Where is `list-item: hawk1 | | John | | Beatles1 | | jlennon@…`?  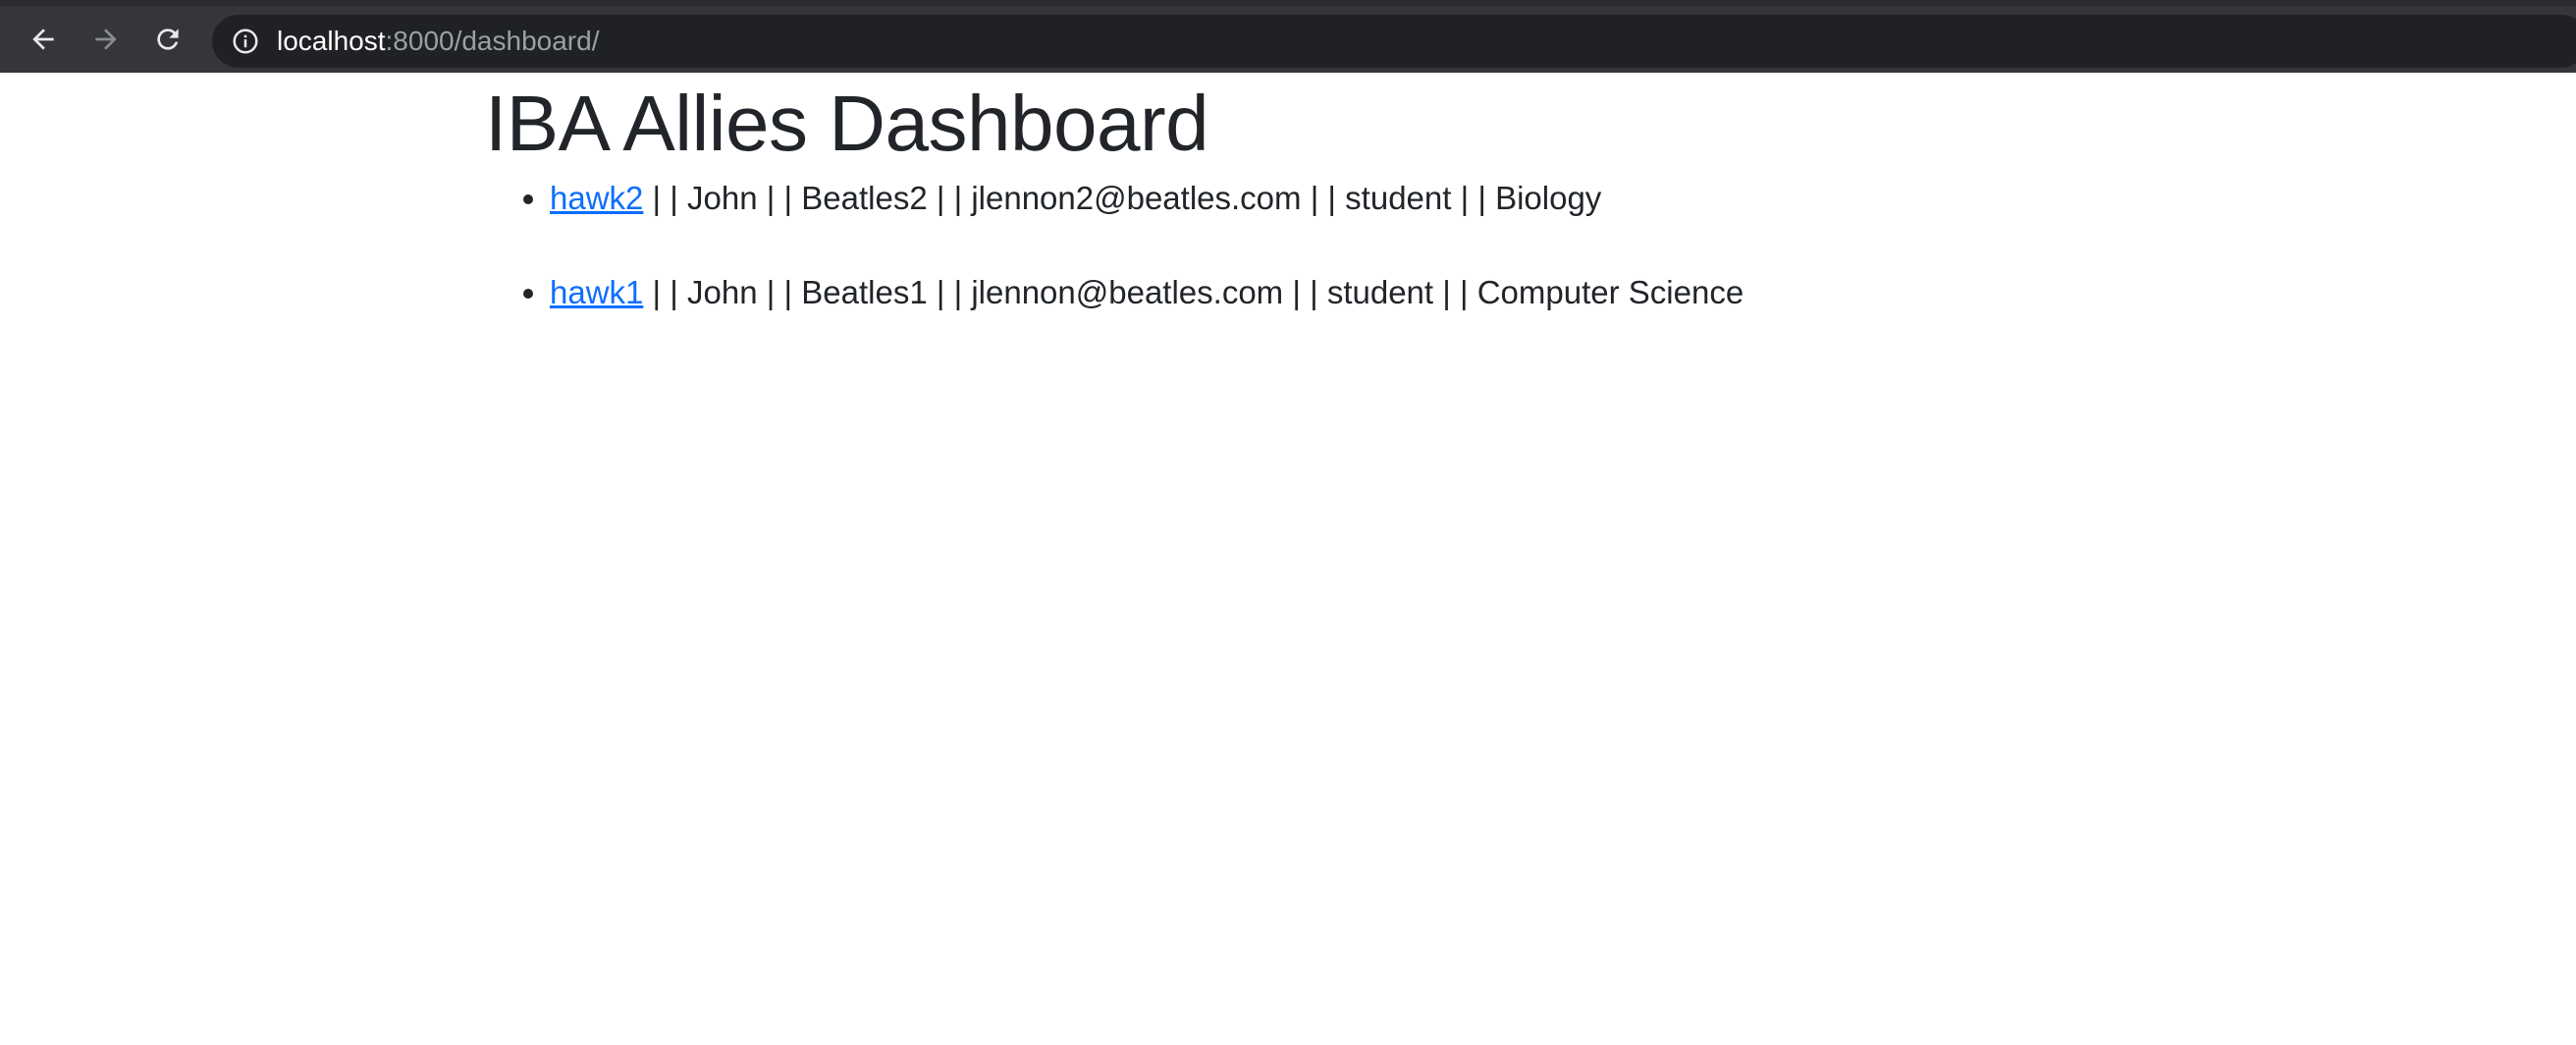 list-item: hawk1 | | John | | Beatles1 | | jlennon@… is located at coordinates (1563, 292).